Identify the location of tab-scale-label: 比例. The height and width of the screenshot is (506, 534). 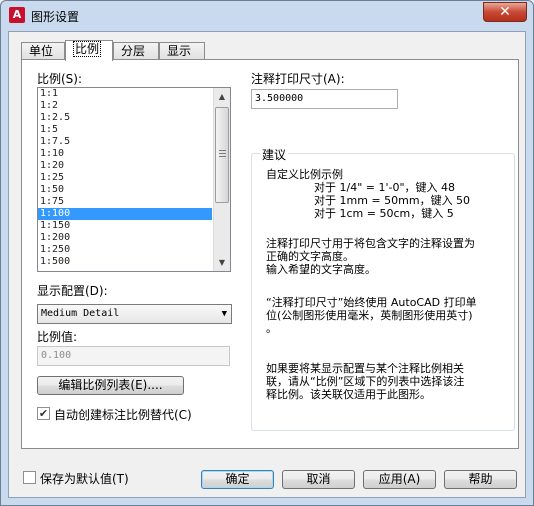
(87, 49).